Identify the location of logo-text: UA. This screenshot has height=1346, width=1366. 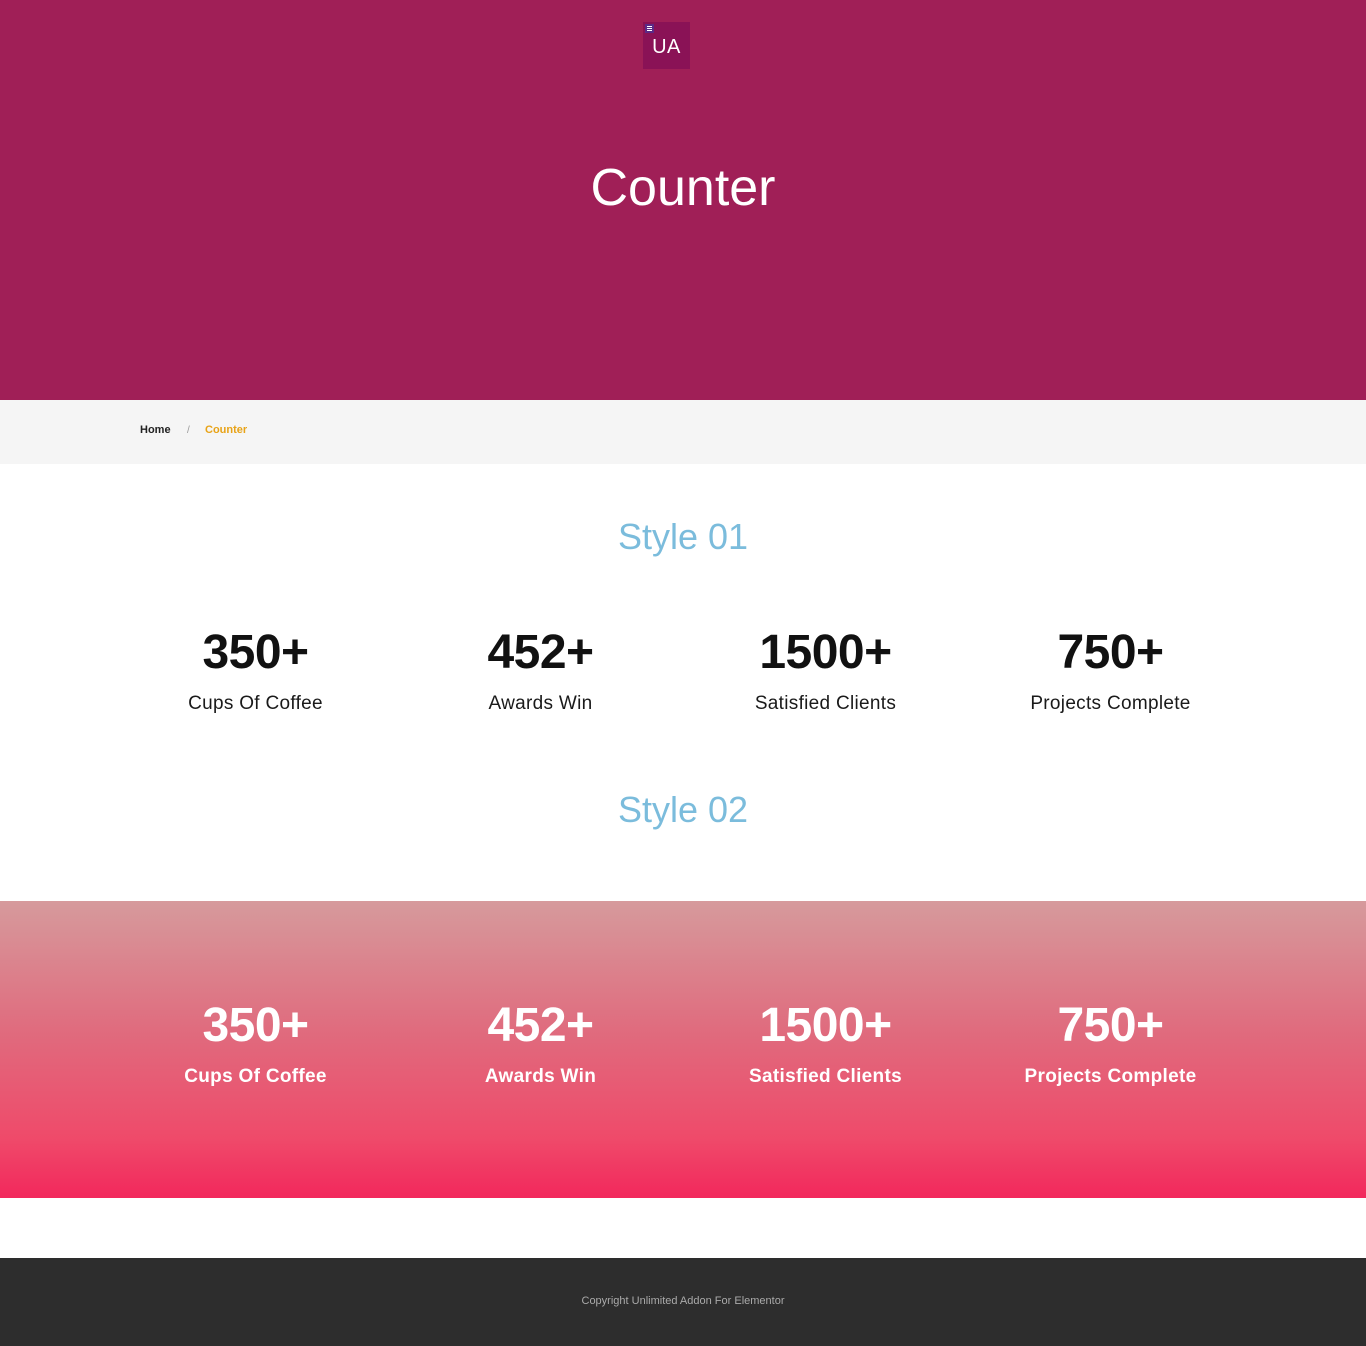
(666, 47).